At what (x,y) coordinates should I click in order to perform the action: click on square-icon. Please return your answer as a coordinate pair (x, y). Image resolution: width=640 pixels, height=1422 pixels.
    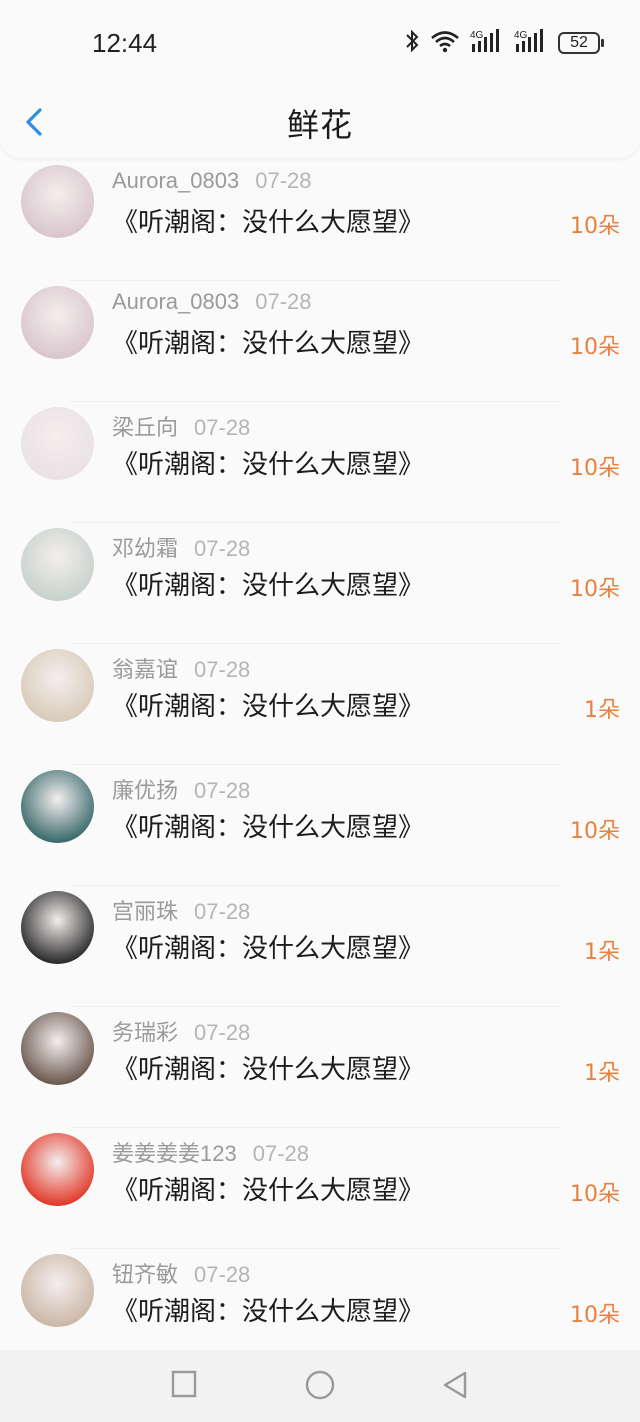
    Looking at the image, I should click on (184, 1384).